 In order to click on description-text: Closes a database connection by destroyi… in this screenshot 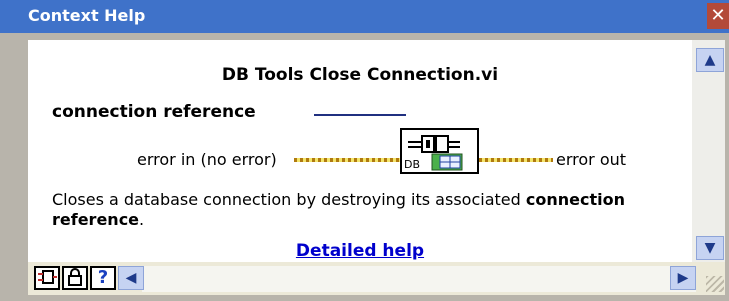, I will do `click(362, 210)`.